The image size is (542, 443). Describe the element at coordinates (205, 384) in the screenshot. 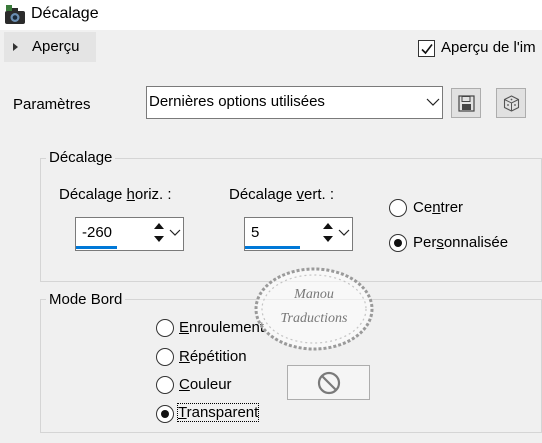

I see `color-radio-label: Couleur` at that location.